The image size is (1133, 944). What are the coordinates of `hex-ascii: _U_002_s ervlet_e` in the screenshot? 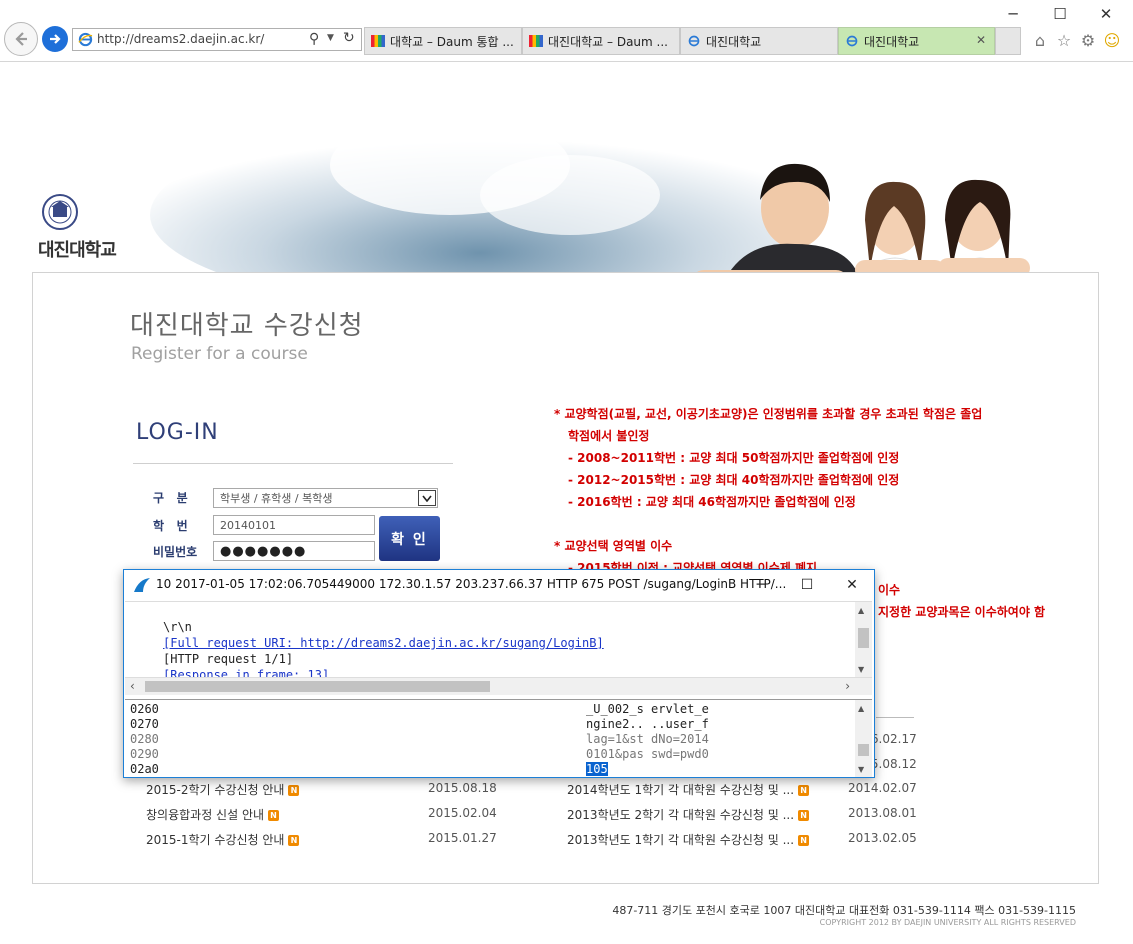 It's located at (647, 709).